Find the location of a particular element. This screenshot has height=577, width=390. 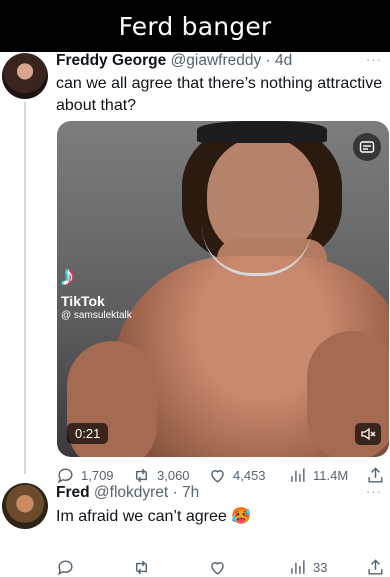

timestamp: 7h is located at coordinates (190, 492).